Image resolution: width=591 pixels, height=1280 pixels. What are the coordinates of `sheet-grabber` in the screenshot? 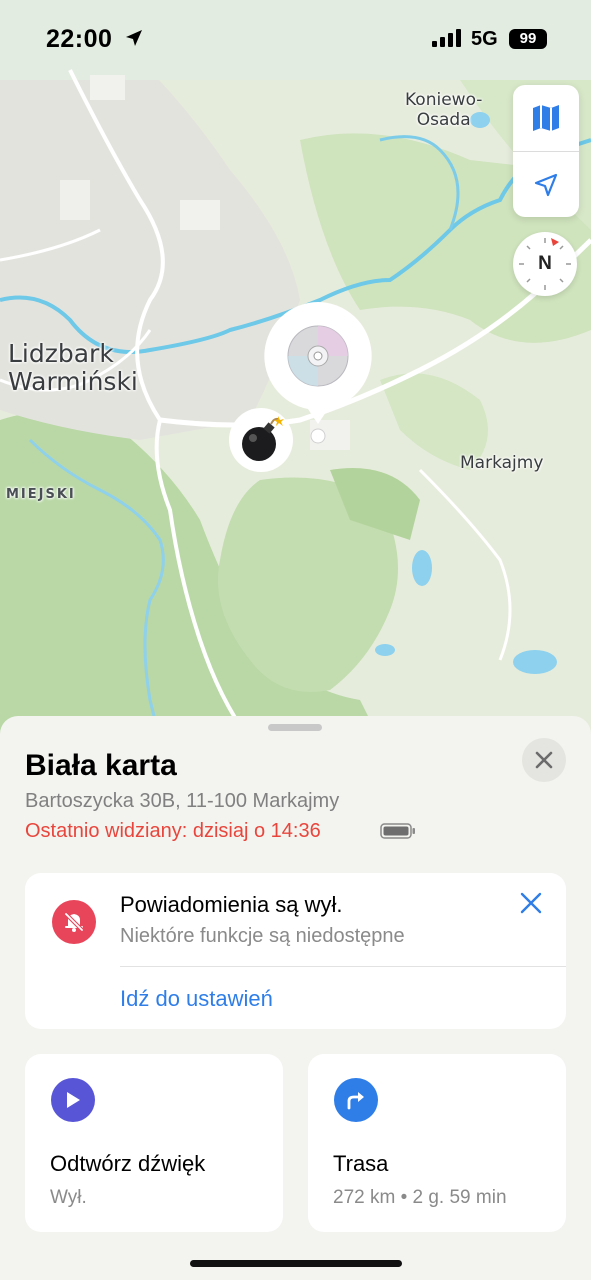 It's located at (295, 727).